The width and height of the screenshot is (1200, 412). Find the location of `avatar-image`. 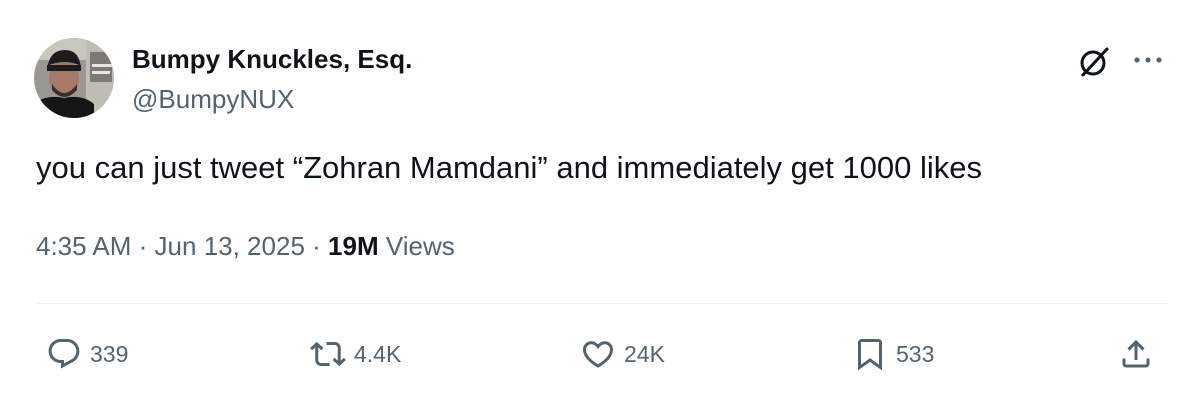

avatar-image is located at coordinates (74, 78).